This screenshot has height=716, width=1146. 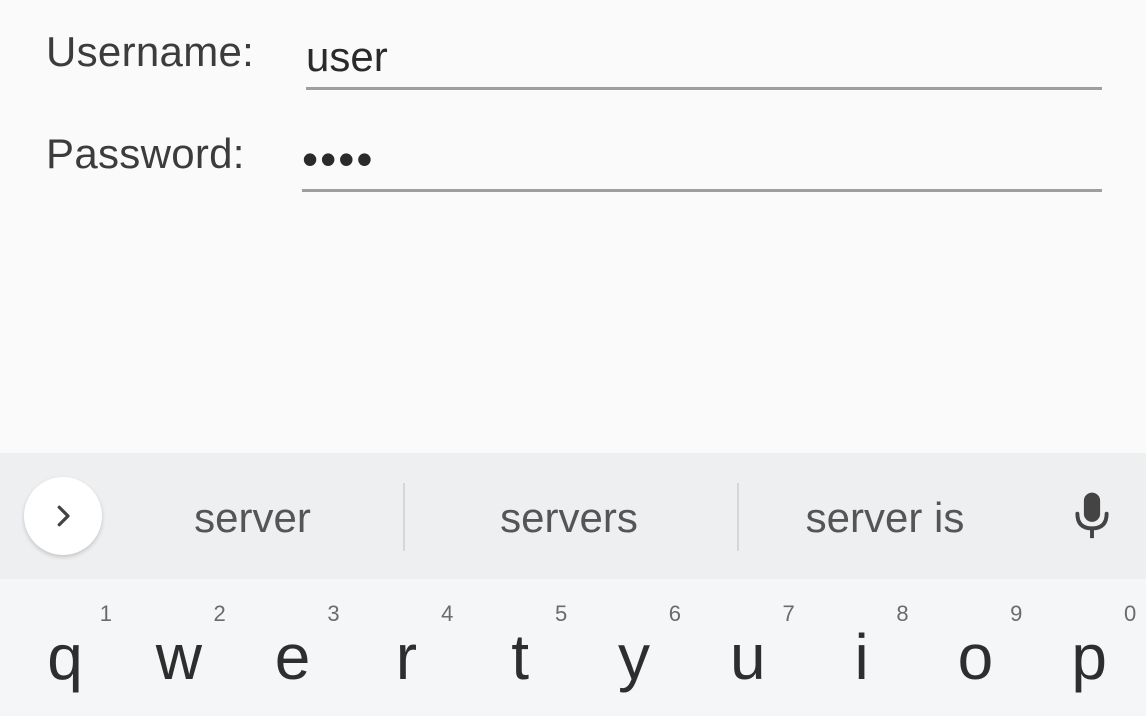 I want to click on key-letter: q, so click(x=65, y=657).